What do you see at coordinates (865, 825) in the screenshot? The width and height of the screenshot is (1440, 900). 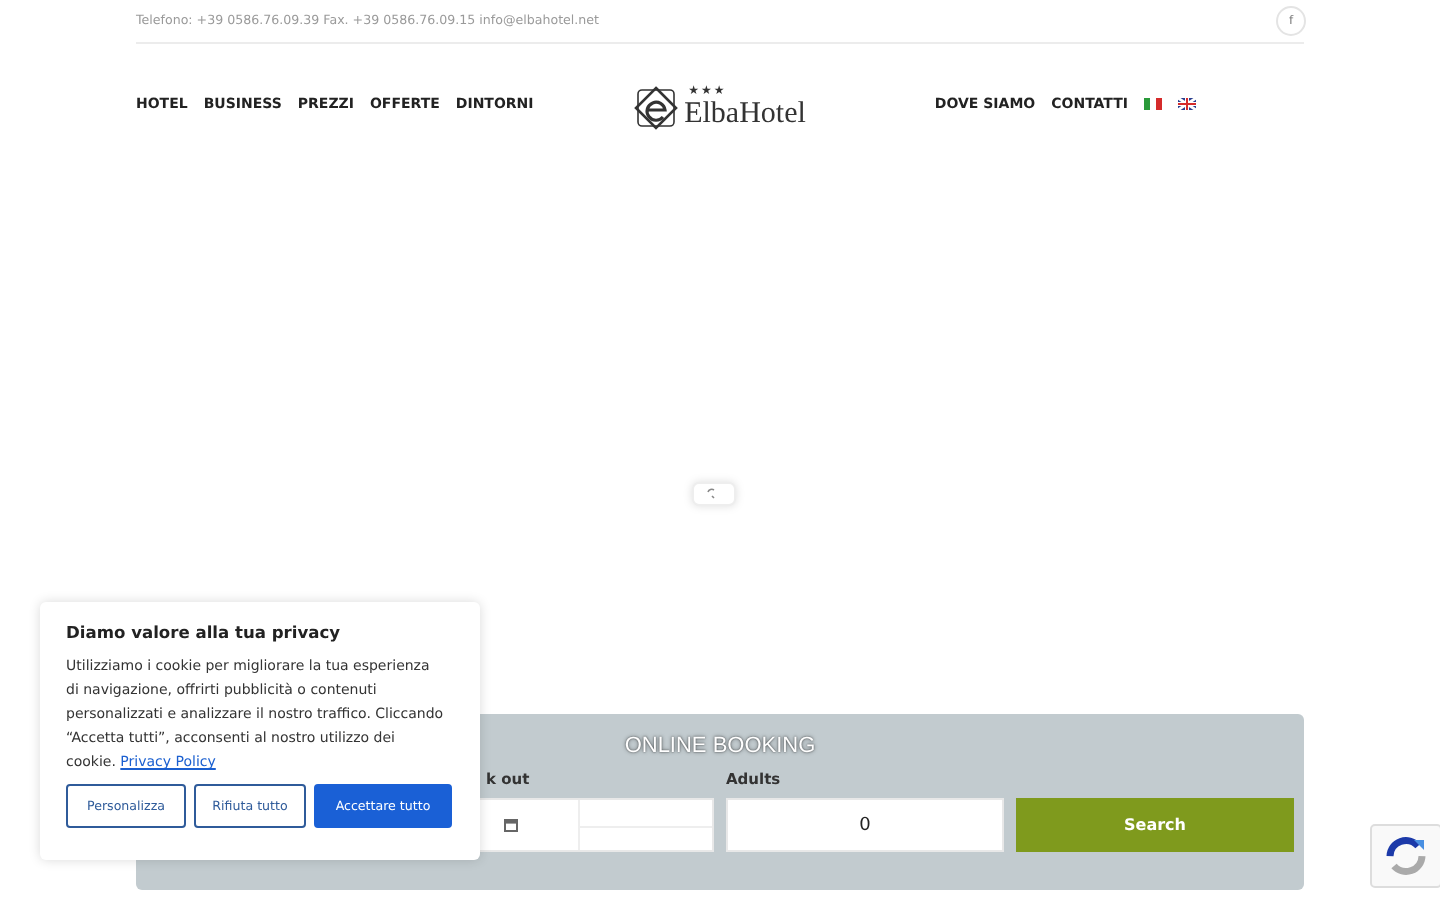 I see `adults-field: 0` at bounding box center [865, 825].